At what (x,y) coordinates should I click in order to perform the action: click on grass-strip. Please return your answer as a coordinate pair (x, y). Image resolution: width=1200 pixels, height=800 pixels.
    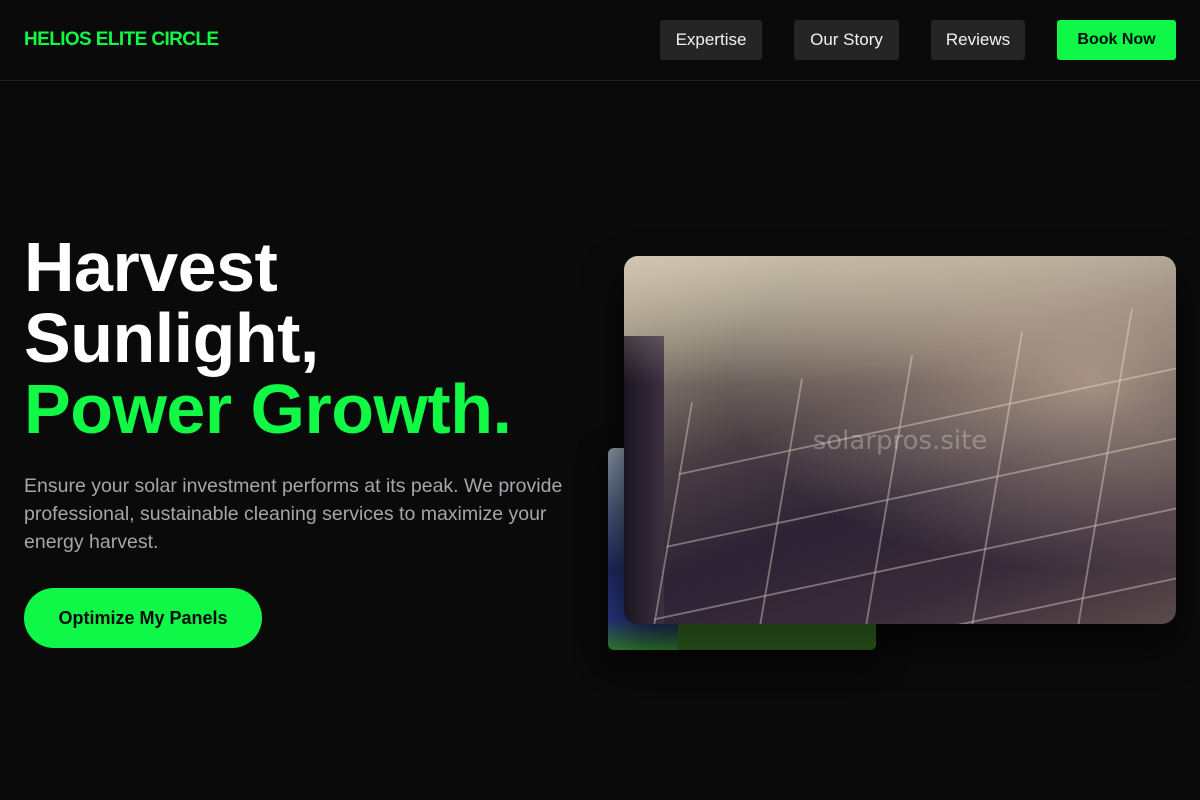
    Looking at the image, I should click on (777, 637).